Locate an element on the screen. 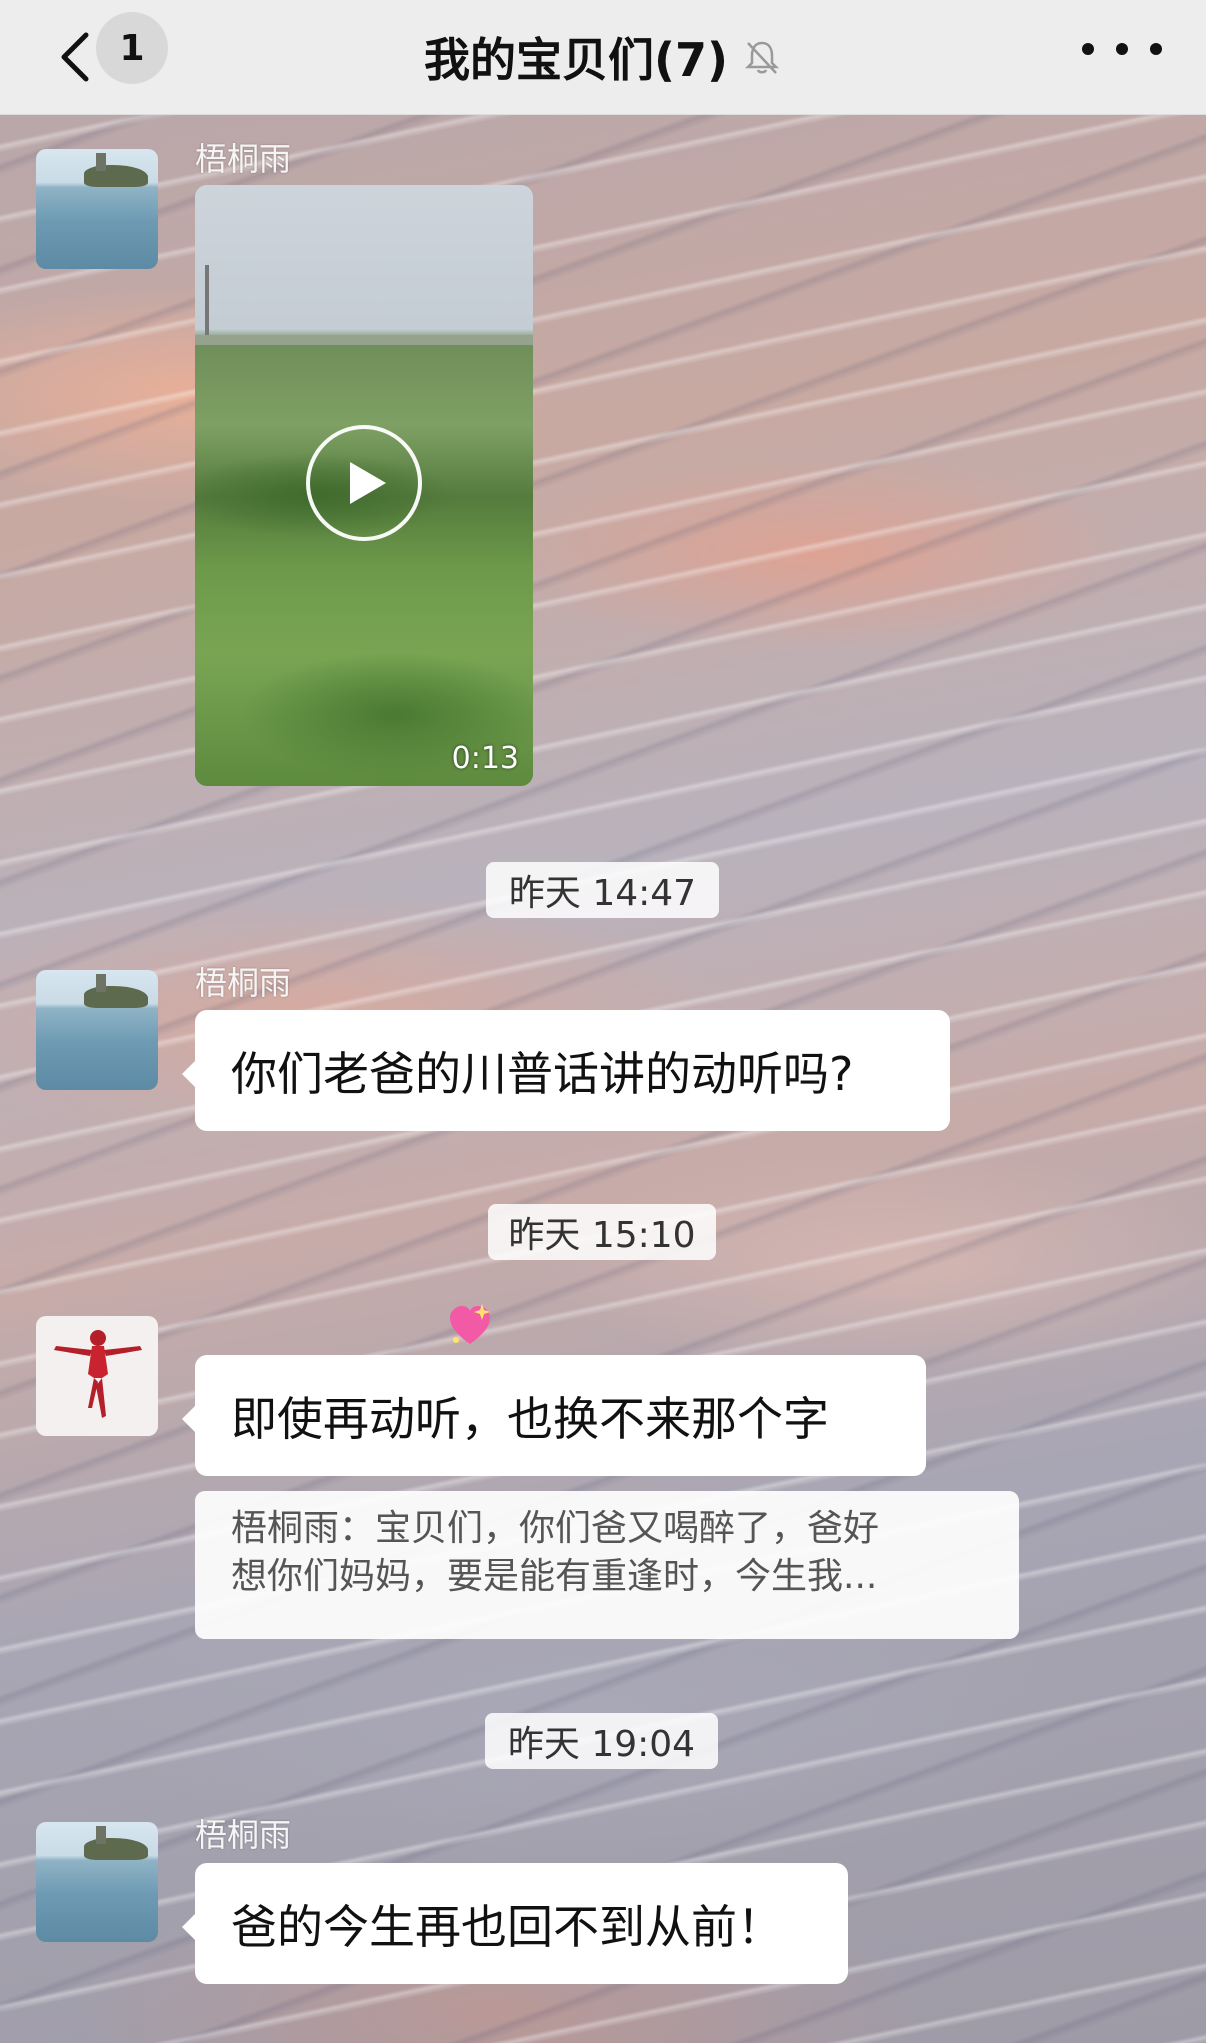  timestamp: 昨天 14:47 is located at coordinates (602, 890).